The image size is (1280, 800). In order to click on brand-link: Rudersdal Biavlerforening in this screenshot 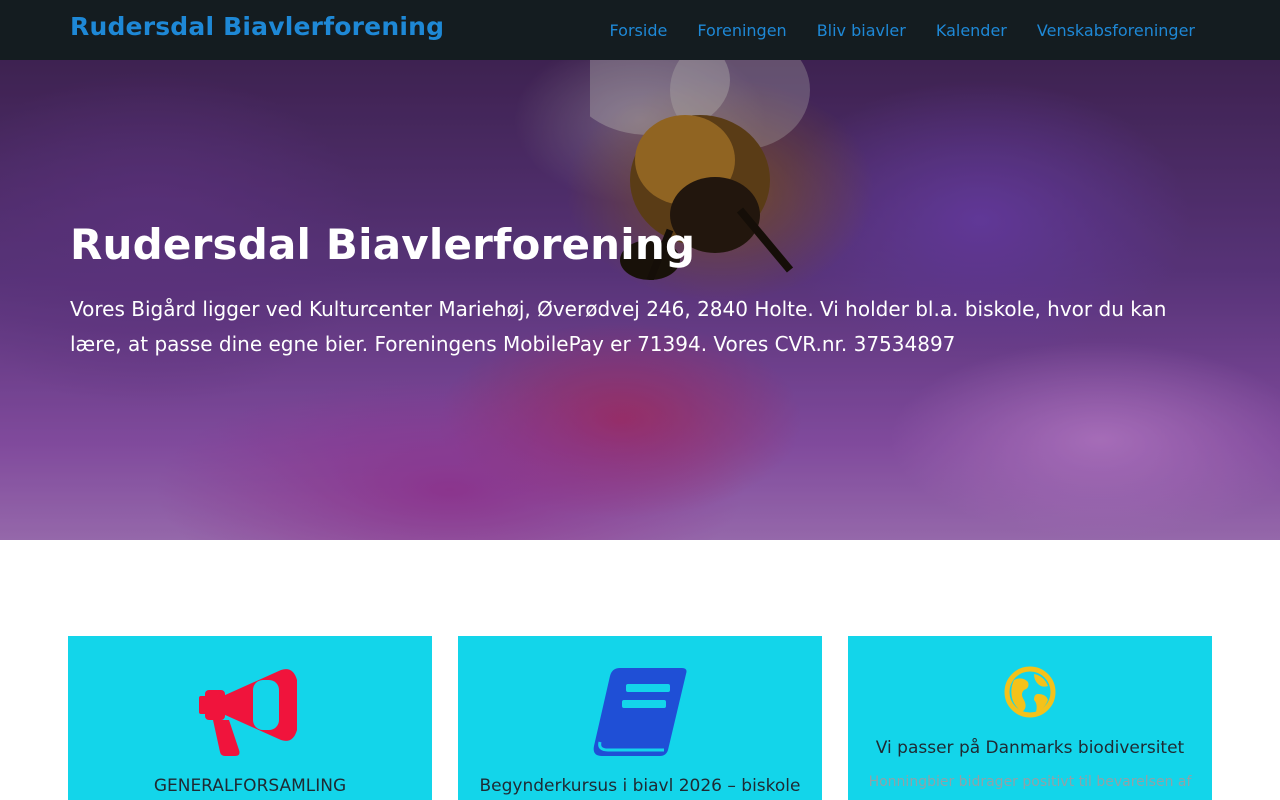, I will do `click(257, 26)`.